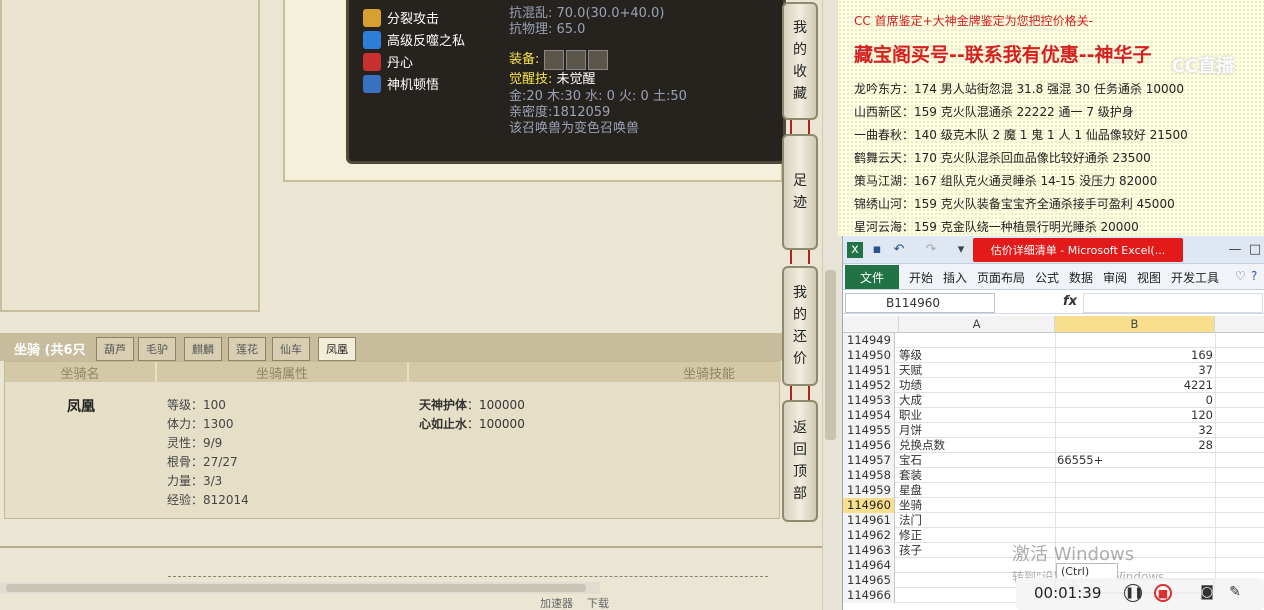  I want to click on tab-mount: 仙车, so click(291, 349).